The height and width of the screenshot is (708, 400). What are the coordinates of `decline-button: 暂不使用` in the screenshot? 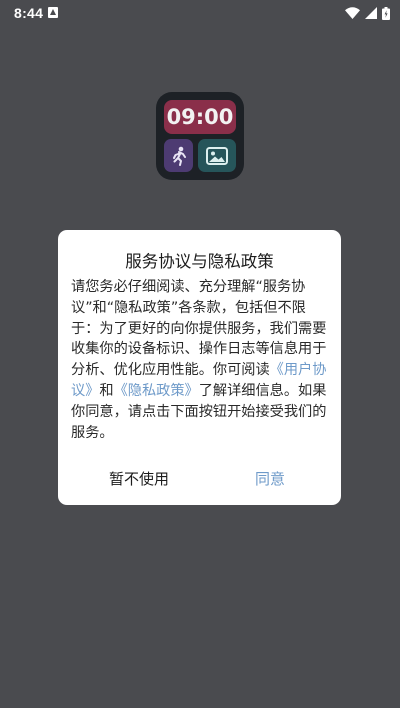 It's located at (139, 478).